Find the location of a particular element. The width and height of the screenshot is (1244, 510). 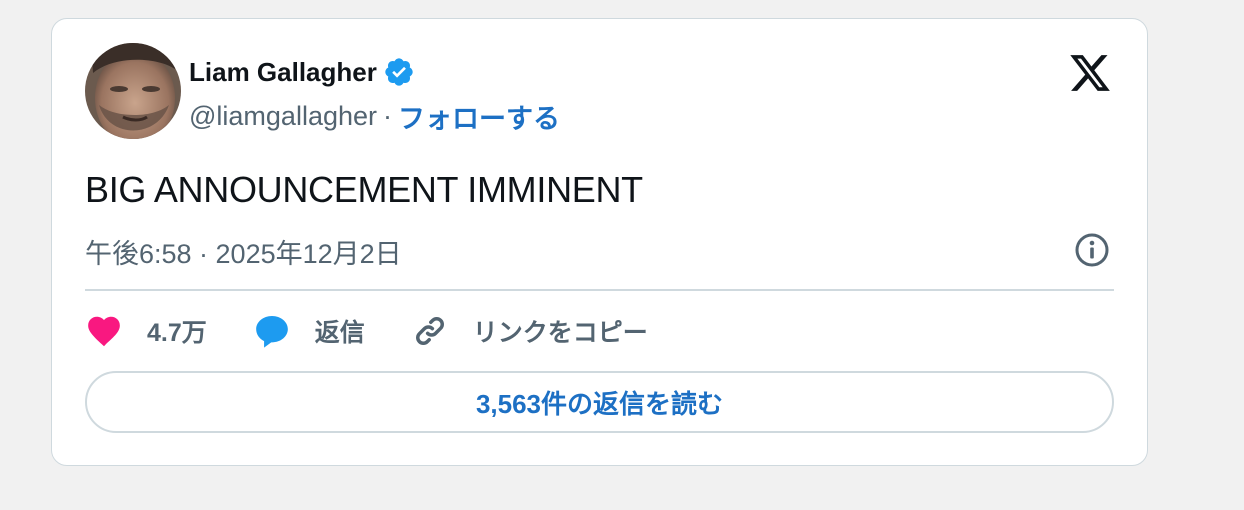

author-handle: @liamgallagher is located at coordinates (283, 116).